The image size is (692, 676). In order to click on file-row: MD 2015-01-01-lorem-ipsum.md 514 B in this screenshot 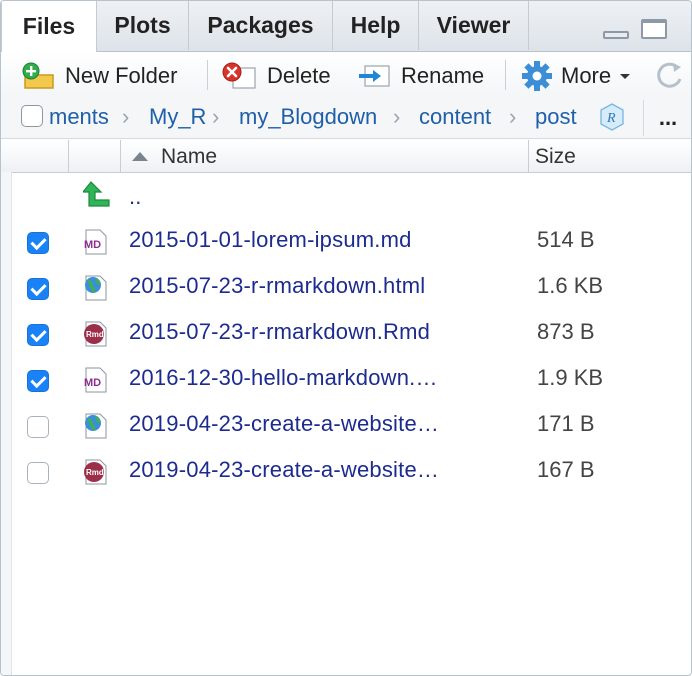, I will do `click(351, 241)`.